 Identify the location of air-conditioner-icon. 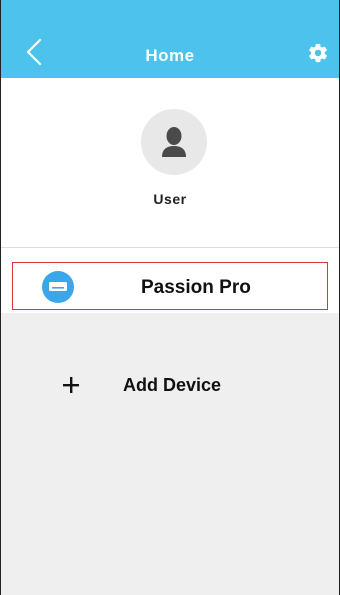
(58, 287).